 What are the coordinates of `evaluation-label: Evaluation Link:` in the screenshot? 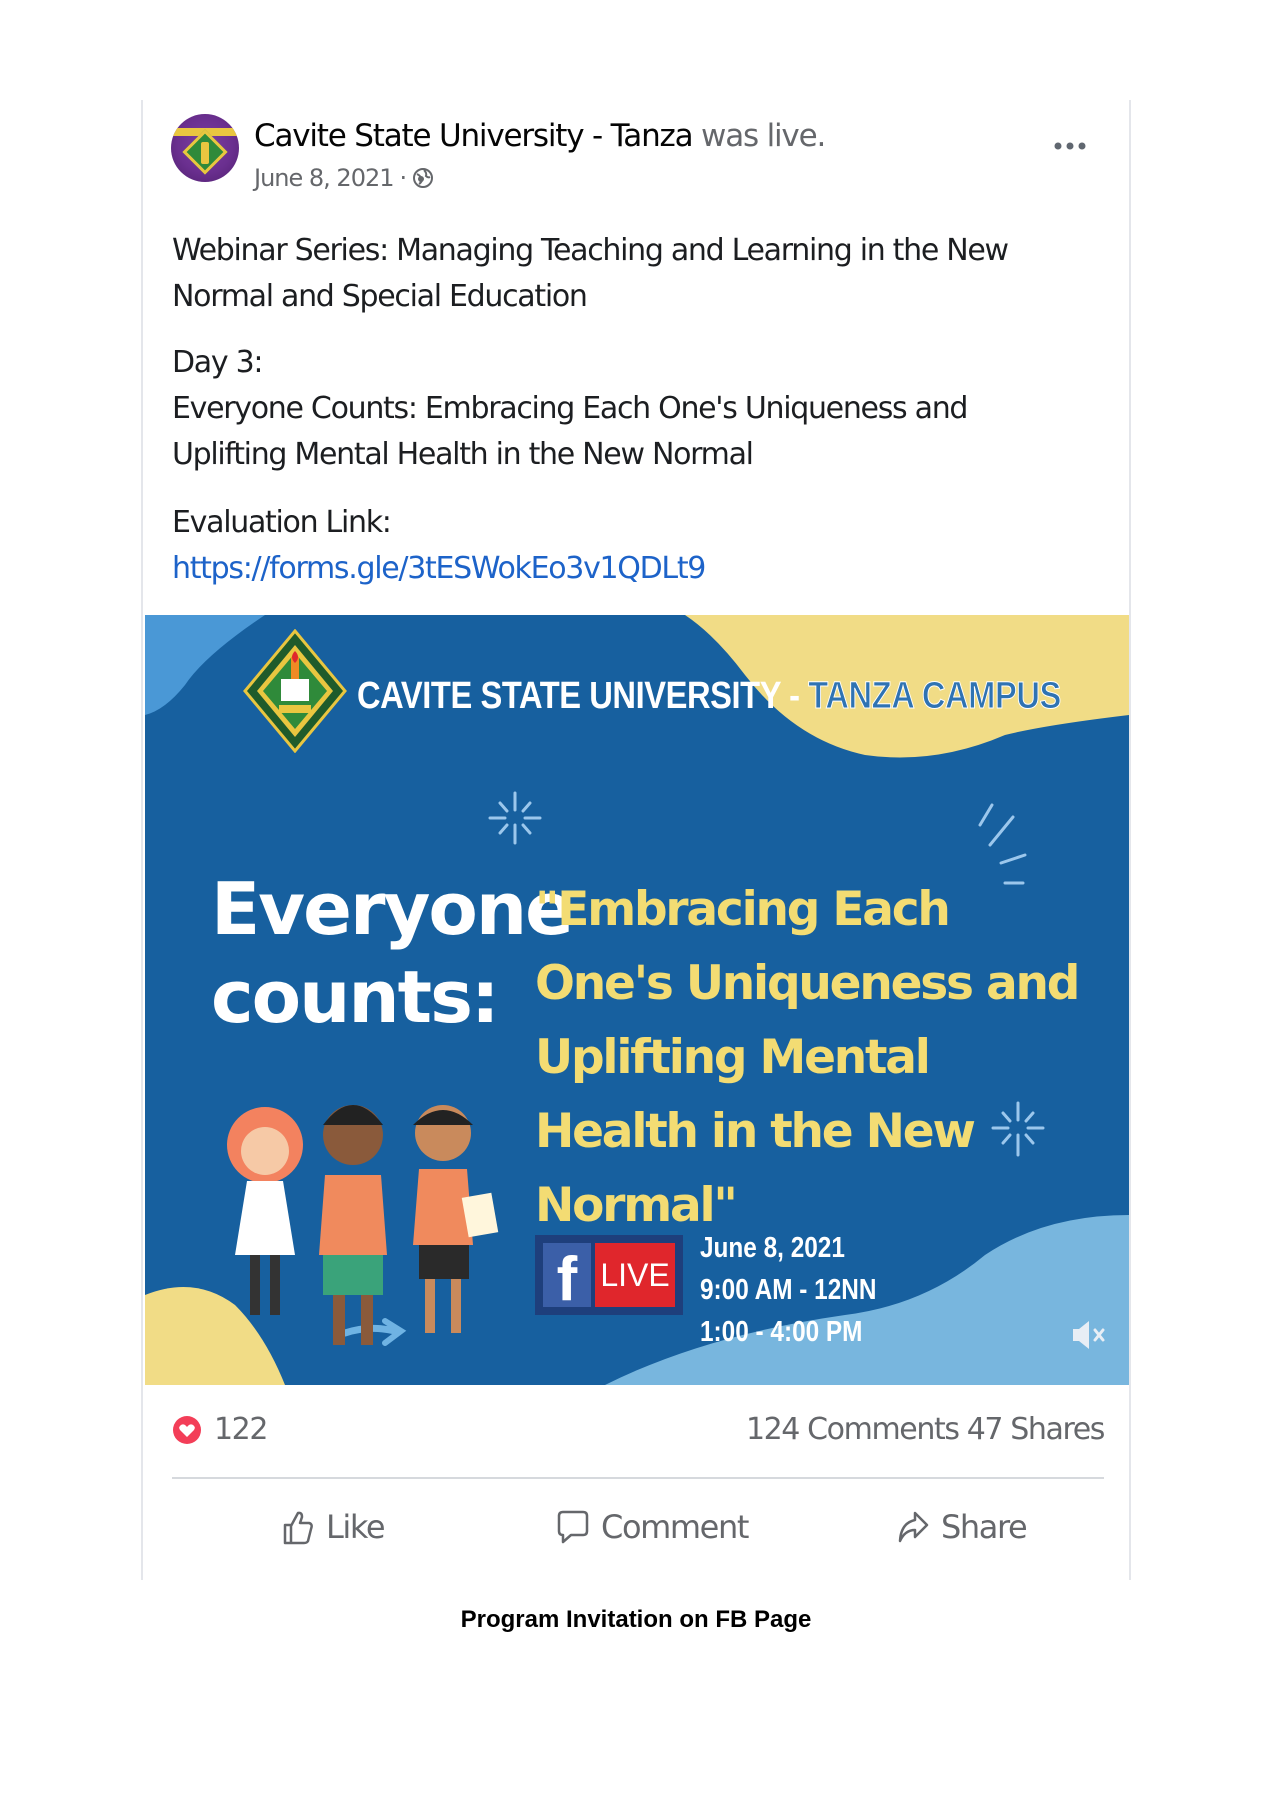 It's located at (282, 522).